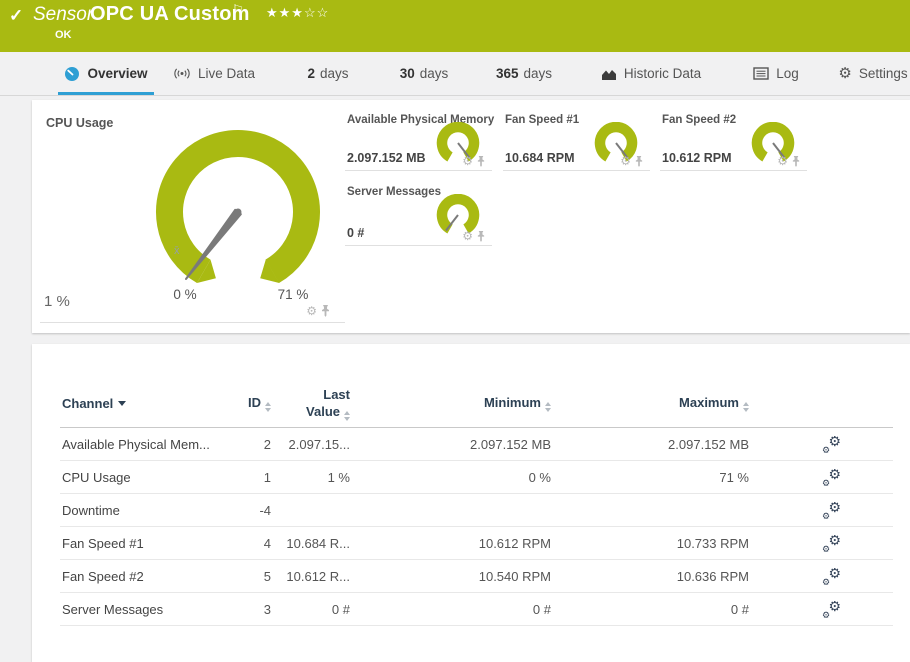  I want to click on log-icon, so click(761, 73).